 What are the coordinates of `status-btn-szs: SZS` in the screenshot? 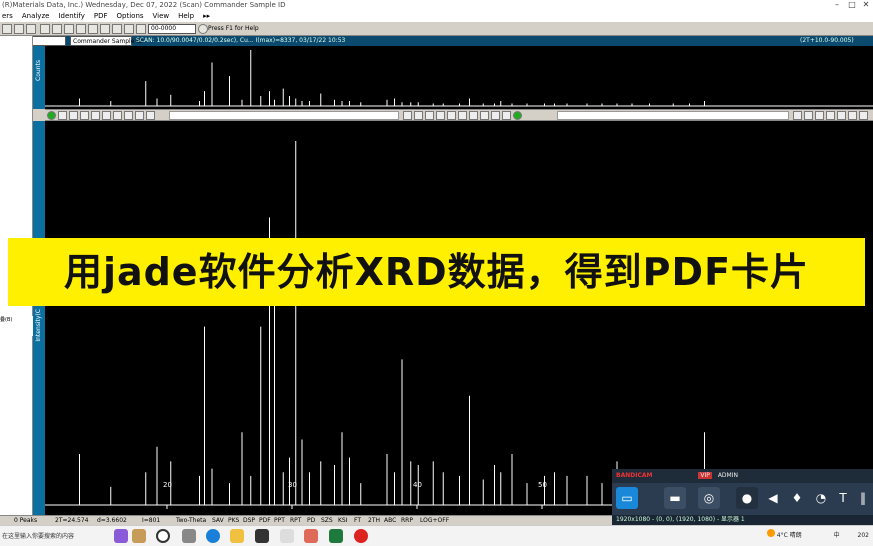 It's located at (327, 520).